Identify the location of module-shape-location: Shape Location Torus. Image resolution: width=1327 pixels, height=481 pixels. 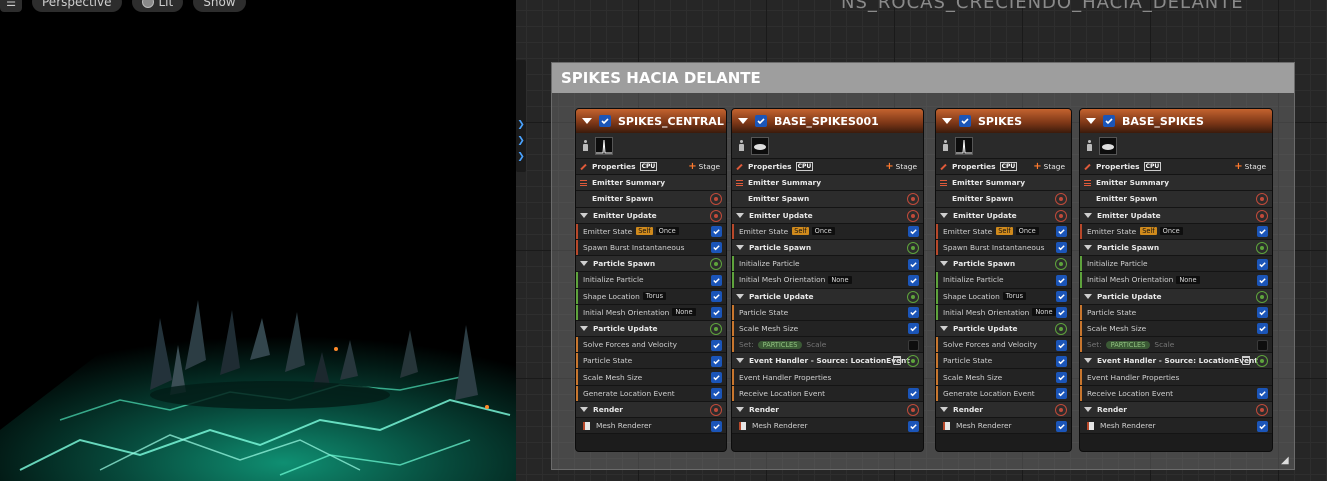
(1003, 296).